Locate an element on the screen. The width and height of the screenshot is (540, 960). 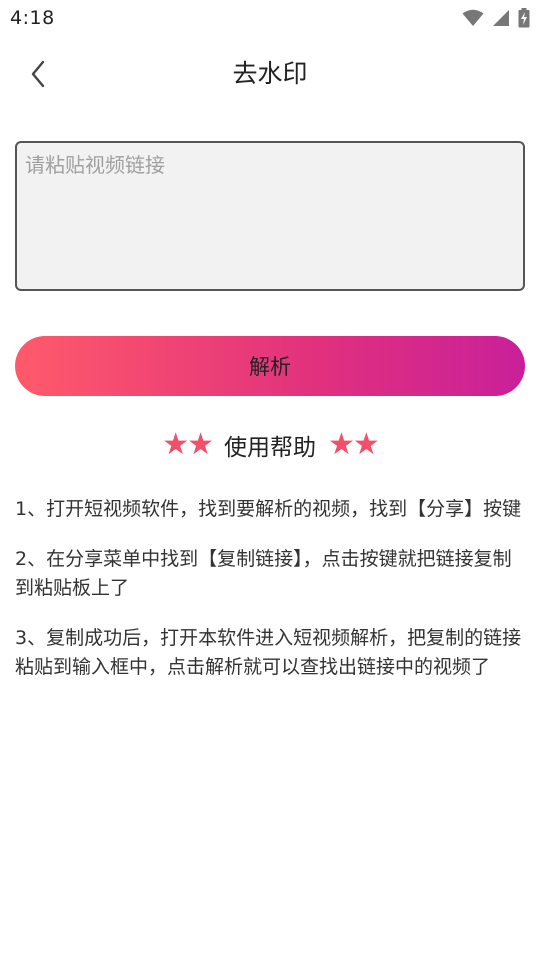
page-title: 去水印 is located at coordinates (270, 73).